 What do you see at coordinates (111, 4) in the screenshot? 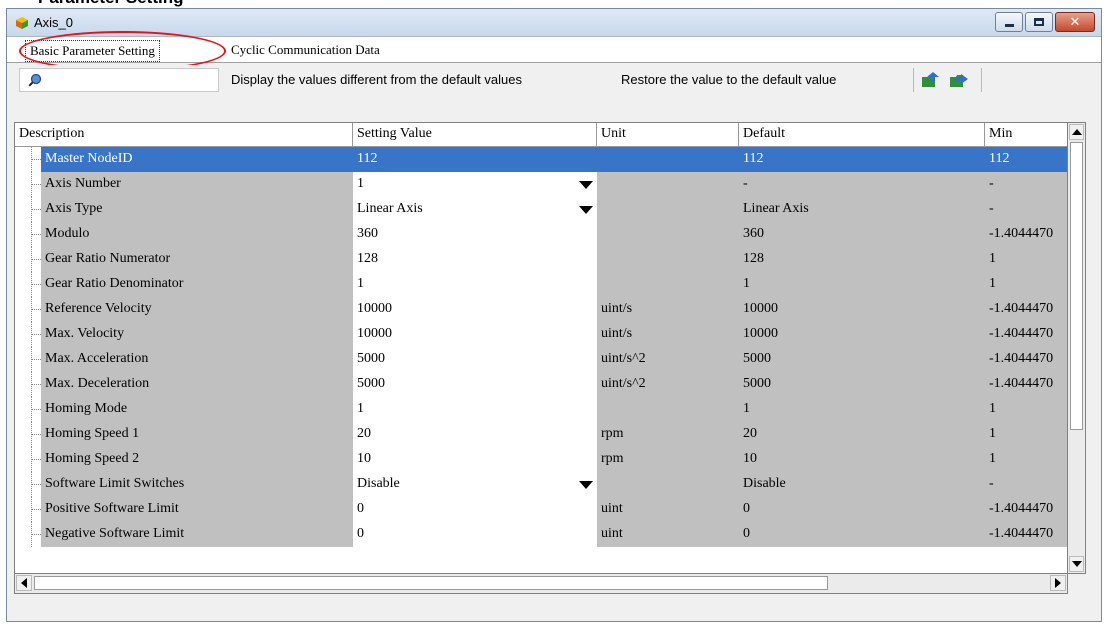
I see `page-heading: Parameter Setting` at bounding box center [111, 4].